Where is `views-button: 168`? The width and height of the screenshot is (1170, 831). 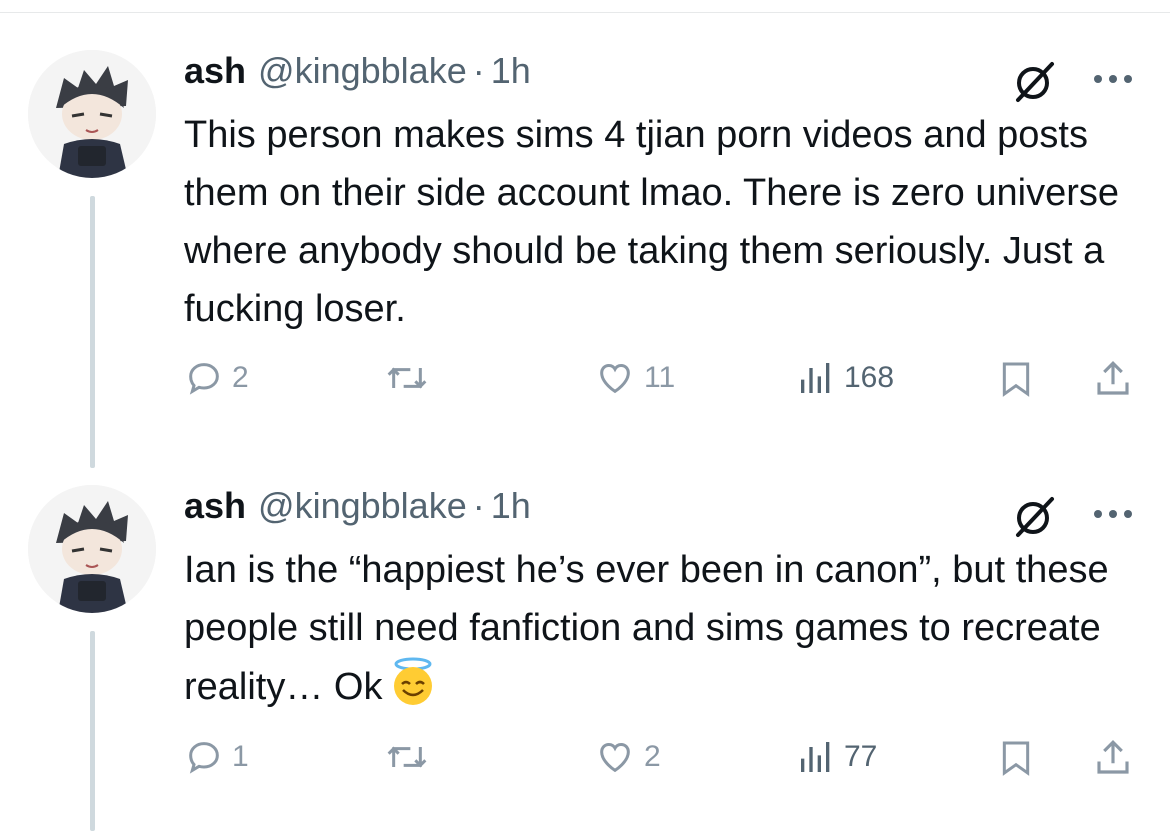
views-button: 168 is located at coordinates (845, 378).